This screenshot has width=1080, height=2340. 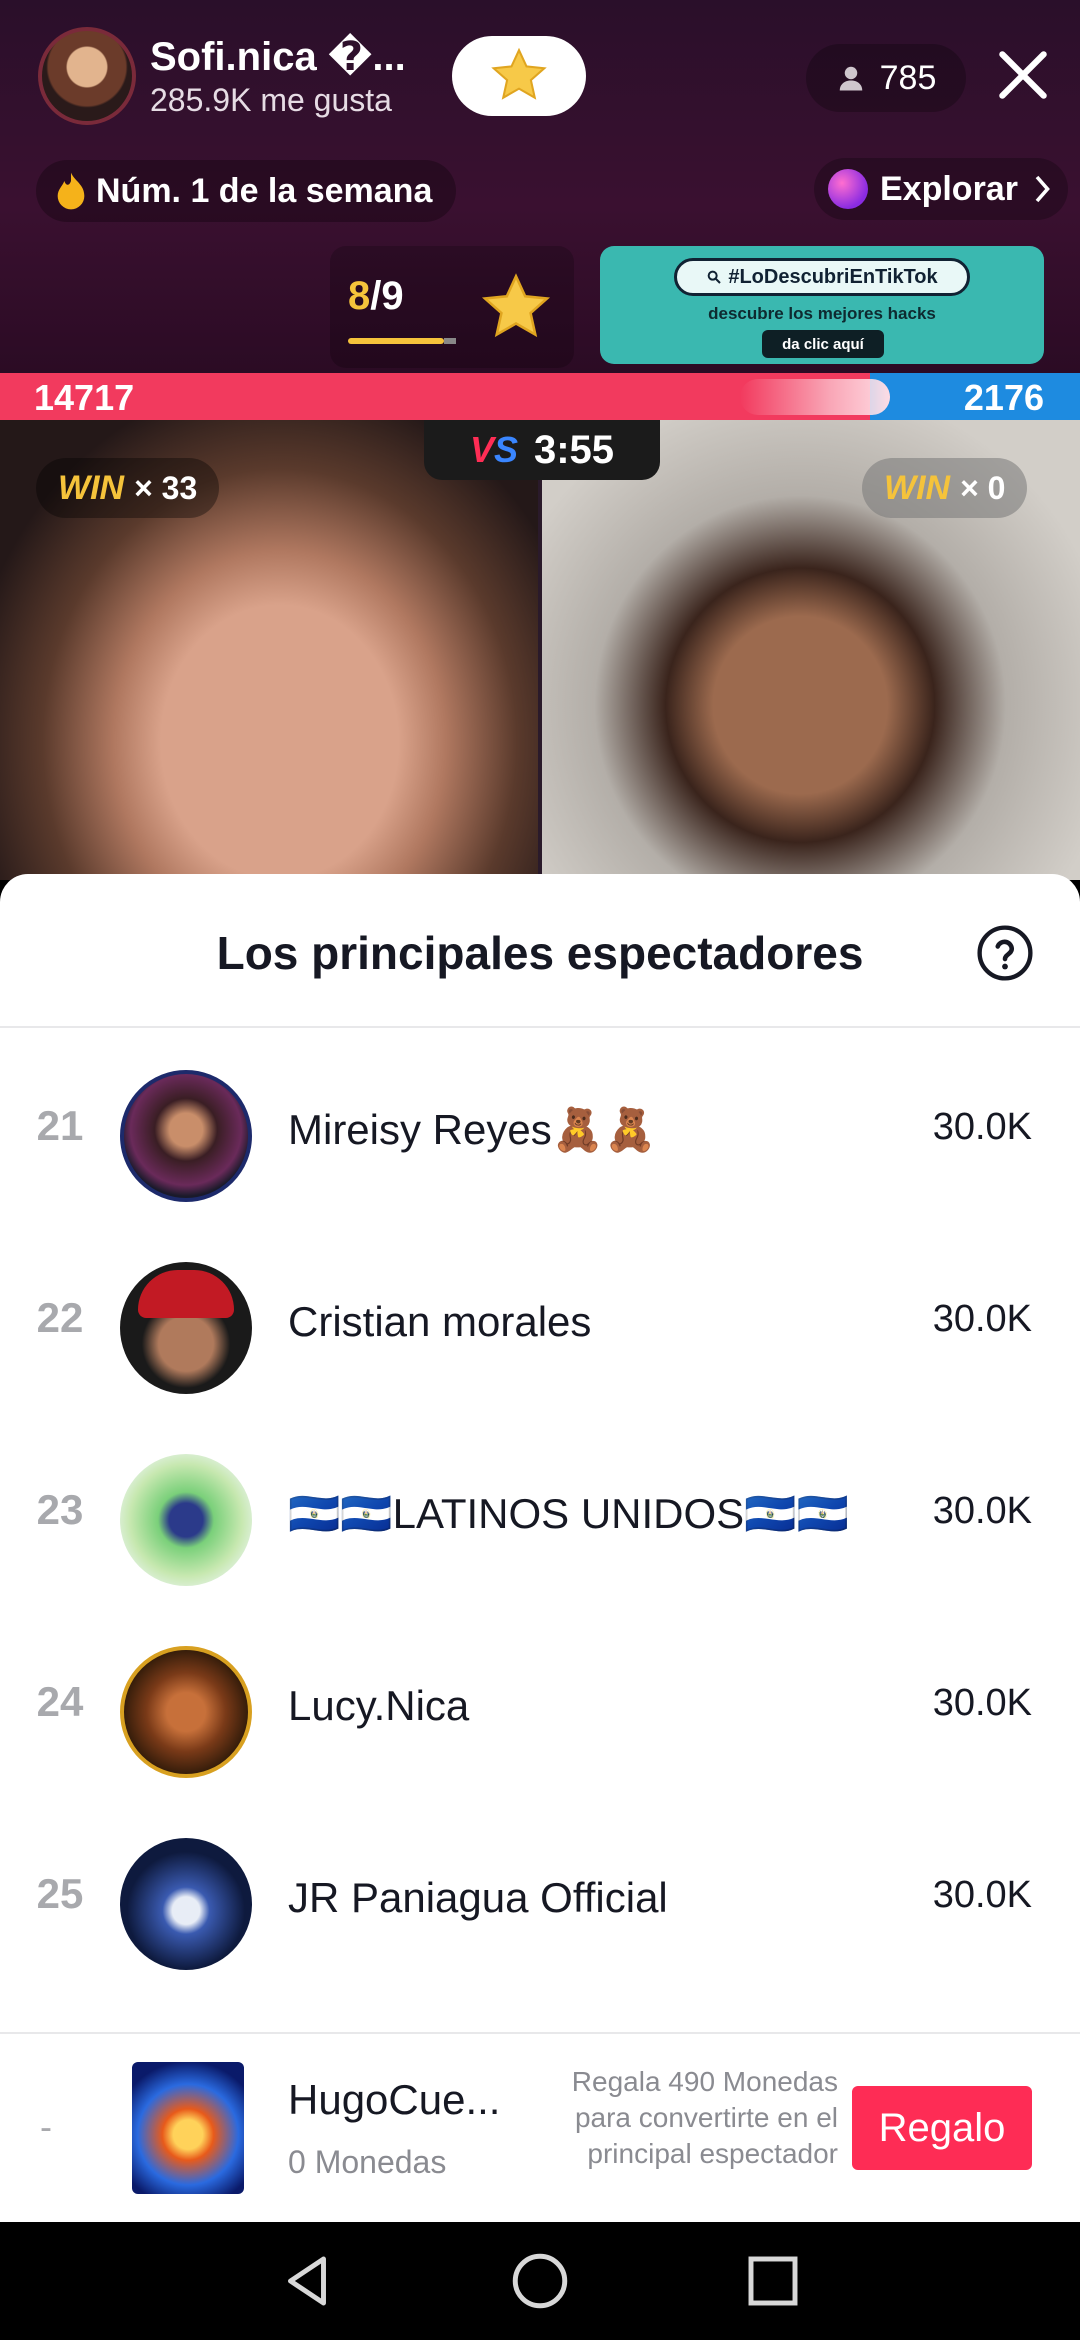 I want to click on vs-icon: VS, so click(x=494, y=450).